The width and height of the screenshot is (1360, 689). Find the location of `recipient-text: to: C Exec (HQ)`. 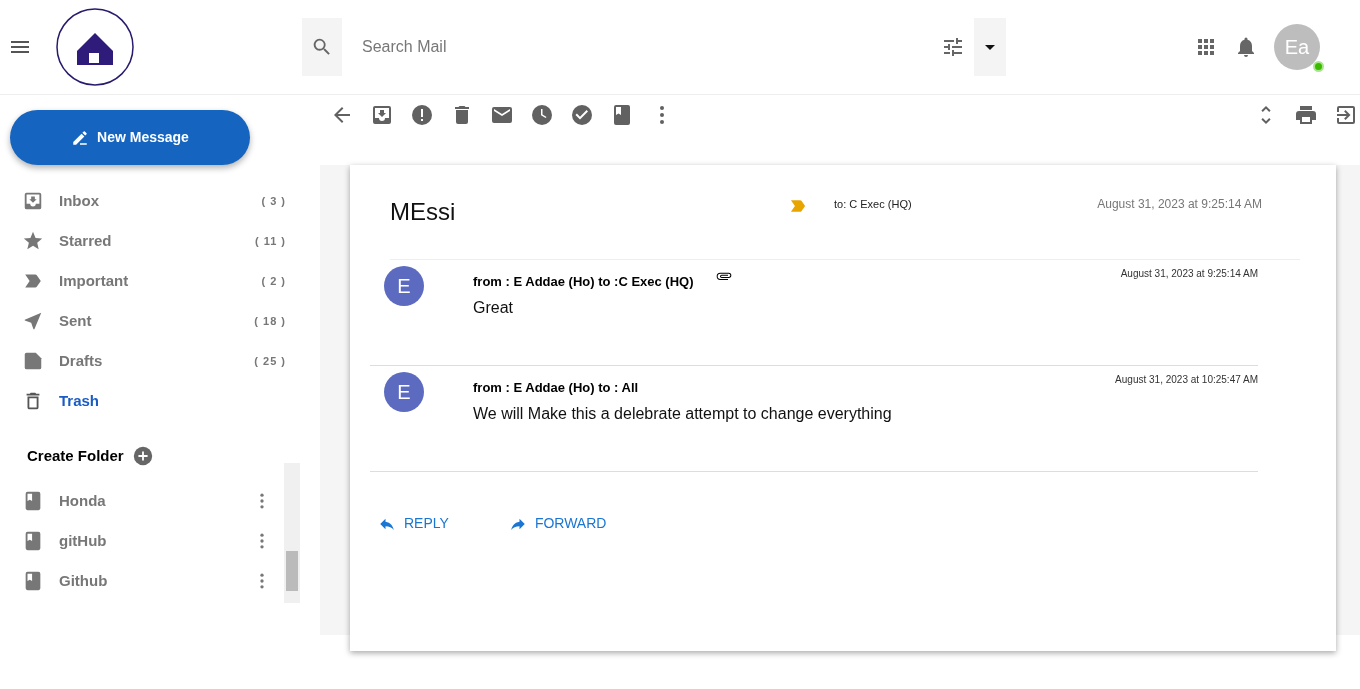

recipient-text: to: C Exec (HQ) is located at coordinates (873, 204).